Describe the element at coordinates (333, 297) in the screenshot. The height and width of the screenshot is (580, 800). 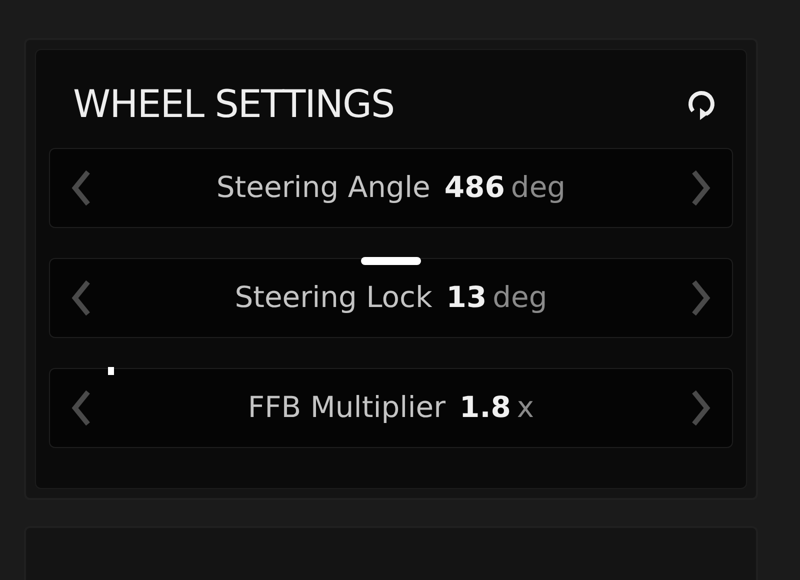
I see `setting-label: Steering Lock` at that location.